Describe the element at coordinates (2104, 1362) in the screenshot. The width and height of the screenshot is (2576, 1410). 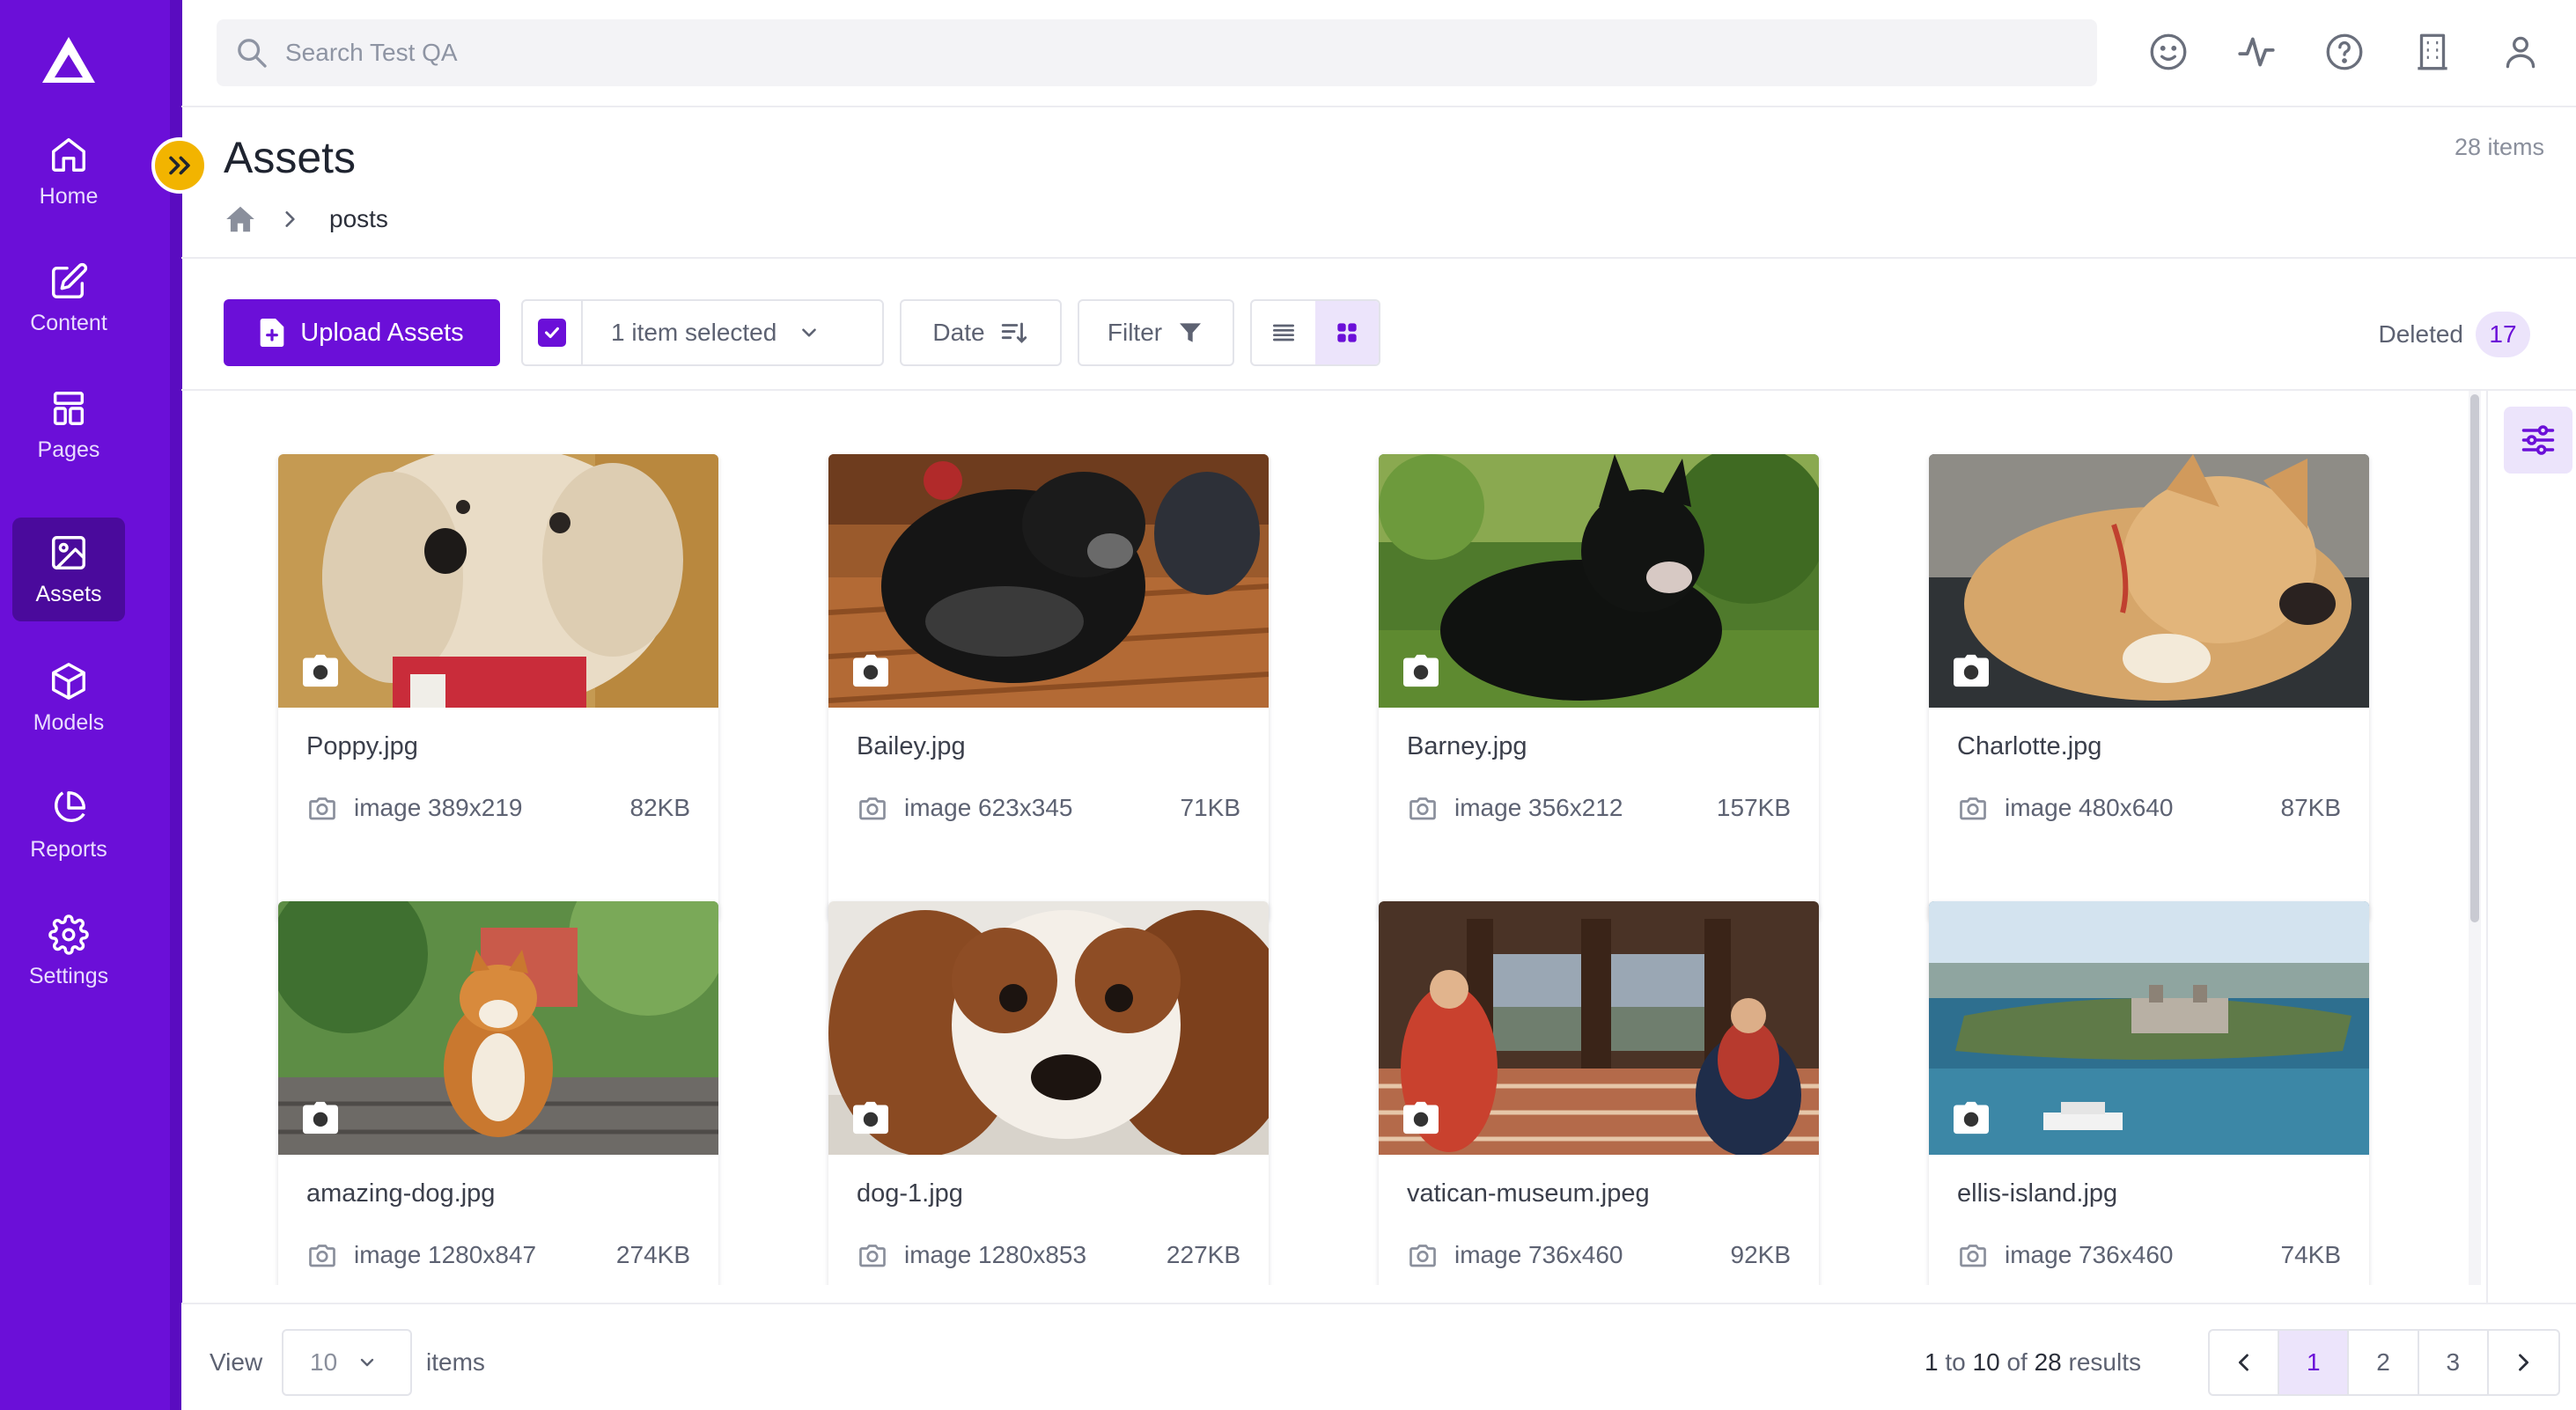
I see `results-word: results` at that location.